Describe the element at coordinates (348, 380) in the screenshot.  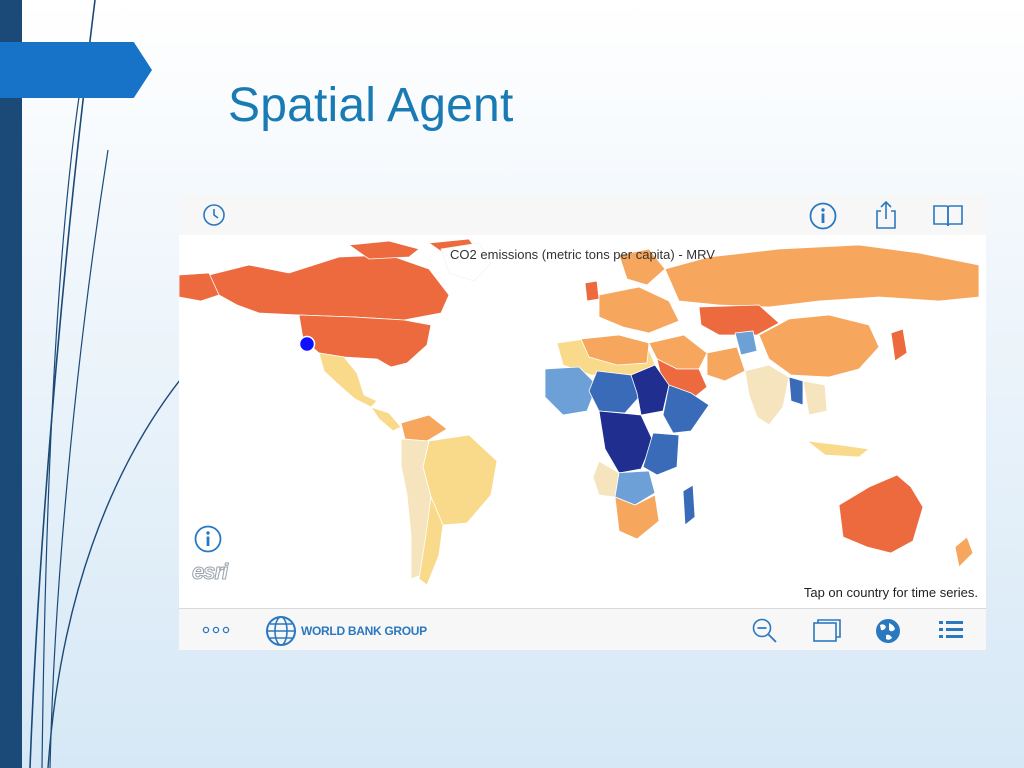
I see `map-region-mexico` at that location.